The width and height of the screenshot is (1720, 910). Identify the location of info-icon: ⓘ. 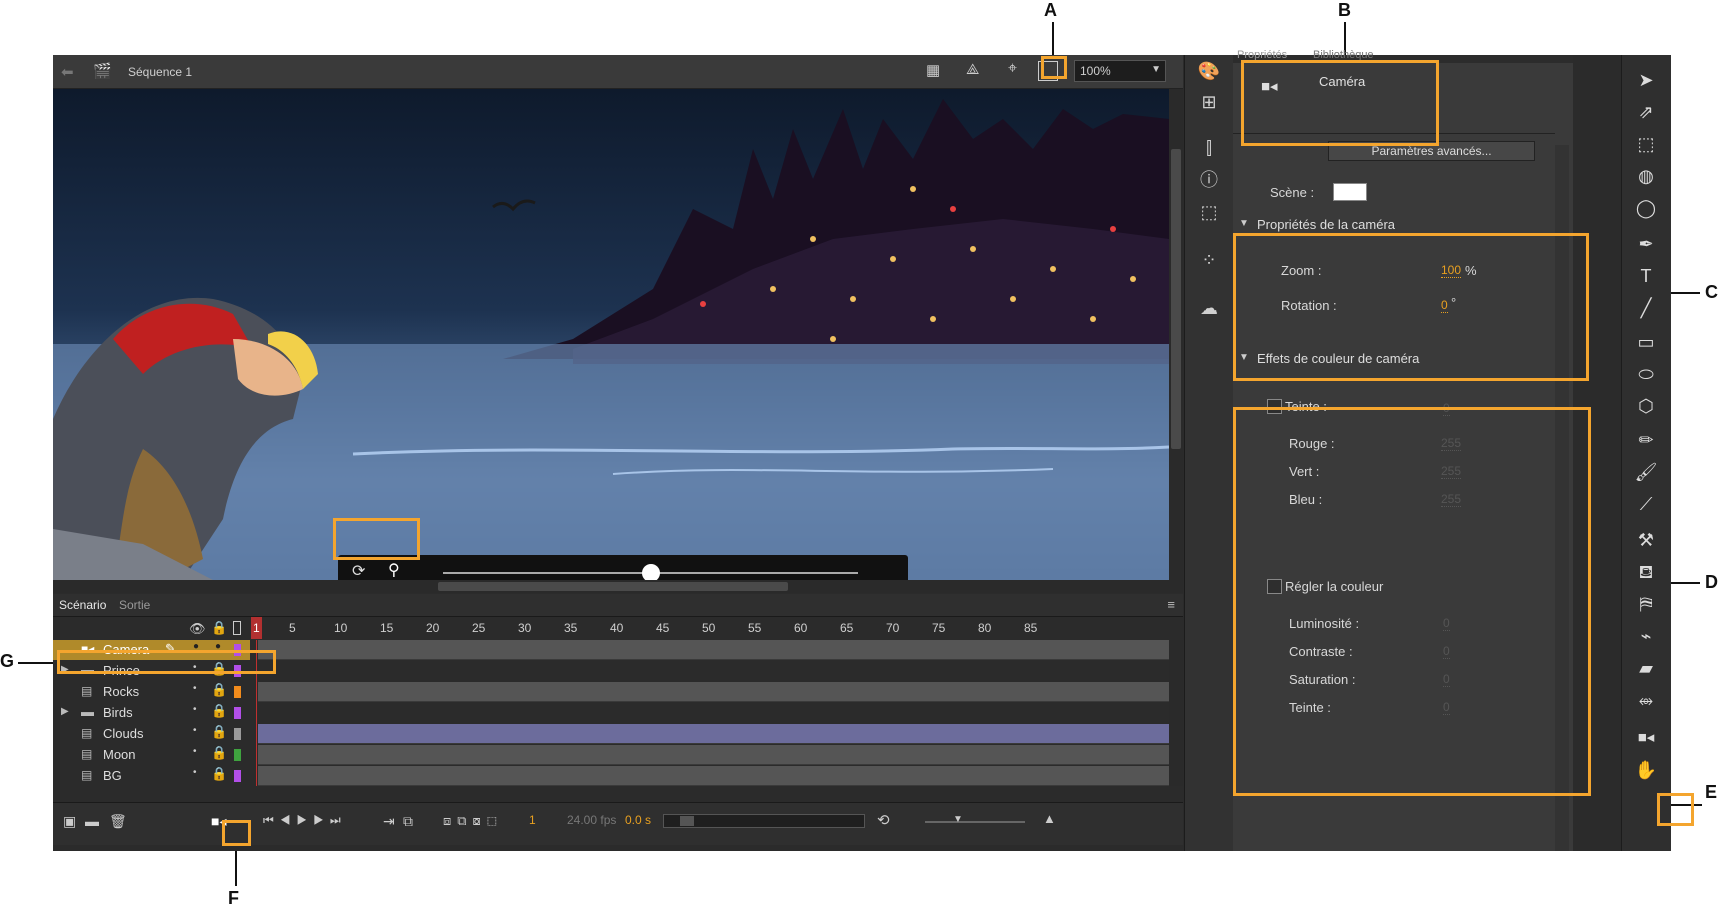
(1209, 180).